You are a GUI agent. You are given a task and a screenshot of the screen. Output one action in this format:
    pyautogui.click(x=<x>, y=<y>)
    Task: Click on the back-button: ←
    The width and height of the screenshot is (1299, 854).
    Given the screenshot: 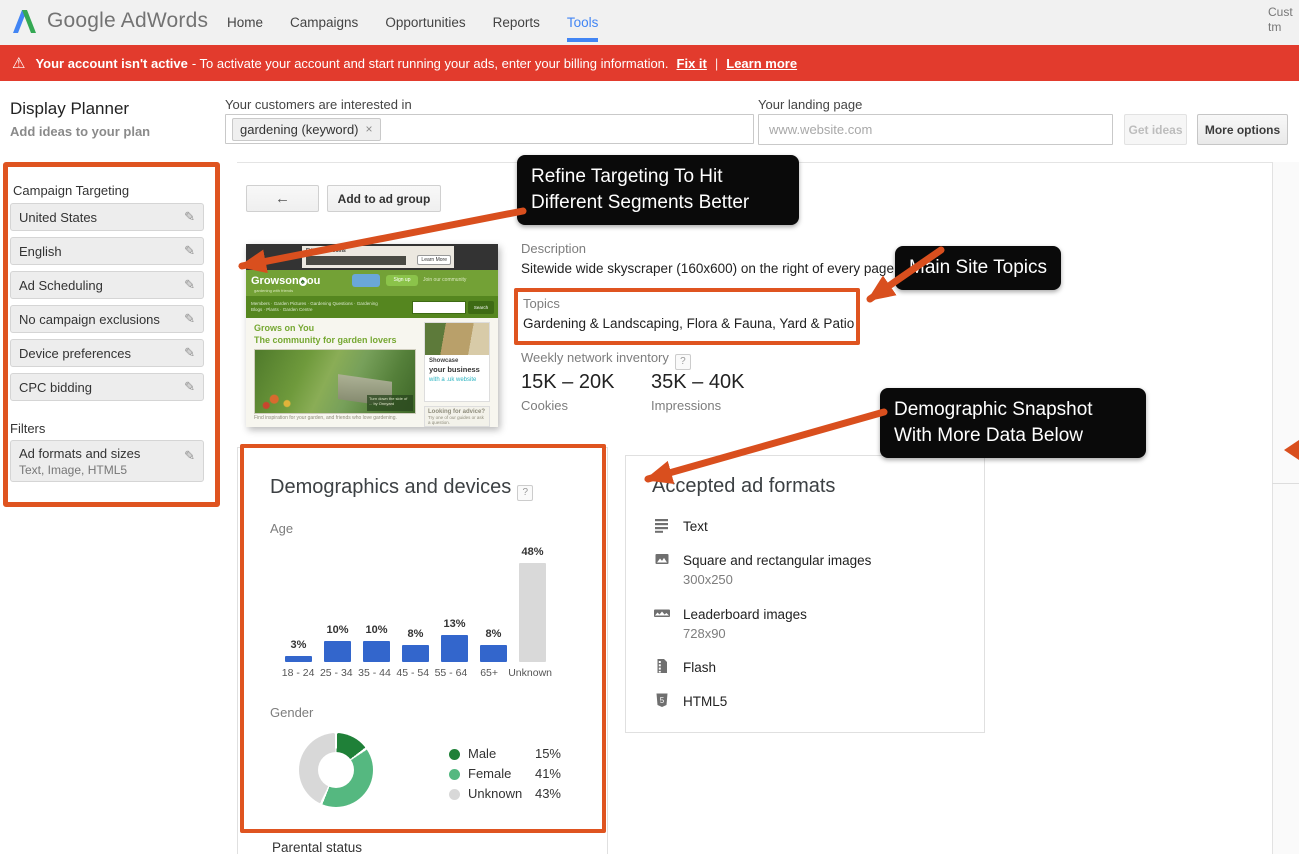 What is the action you would take?
    pyautogui.click(x=282, y=198)
    